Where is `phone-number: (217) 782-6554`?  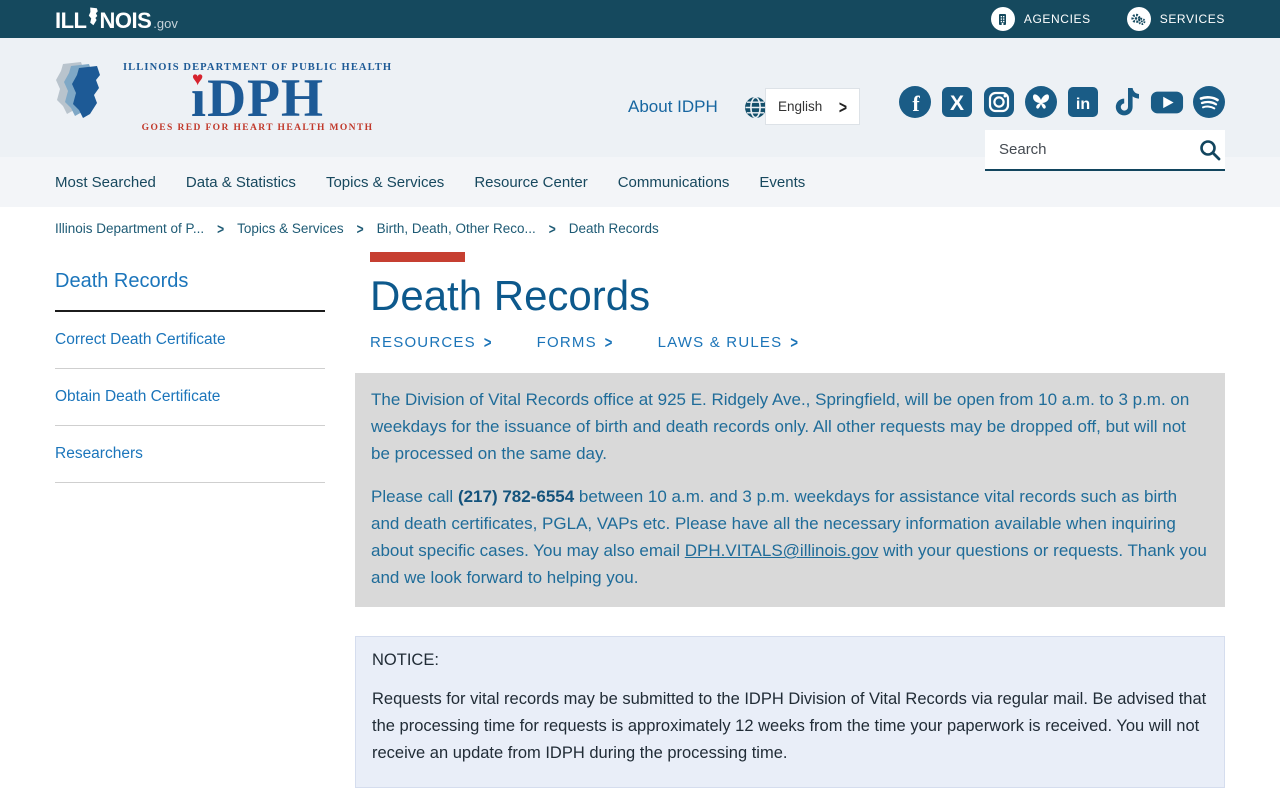
phone-number: (217) 782-6554 is located at coordinates (516, 496).